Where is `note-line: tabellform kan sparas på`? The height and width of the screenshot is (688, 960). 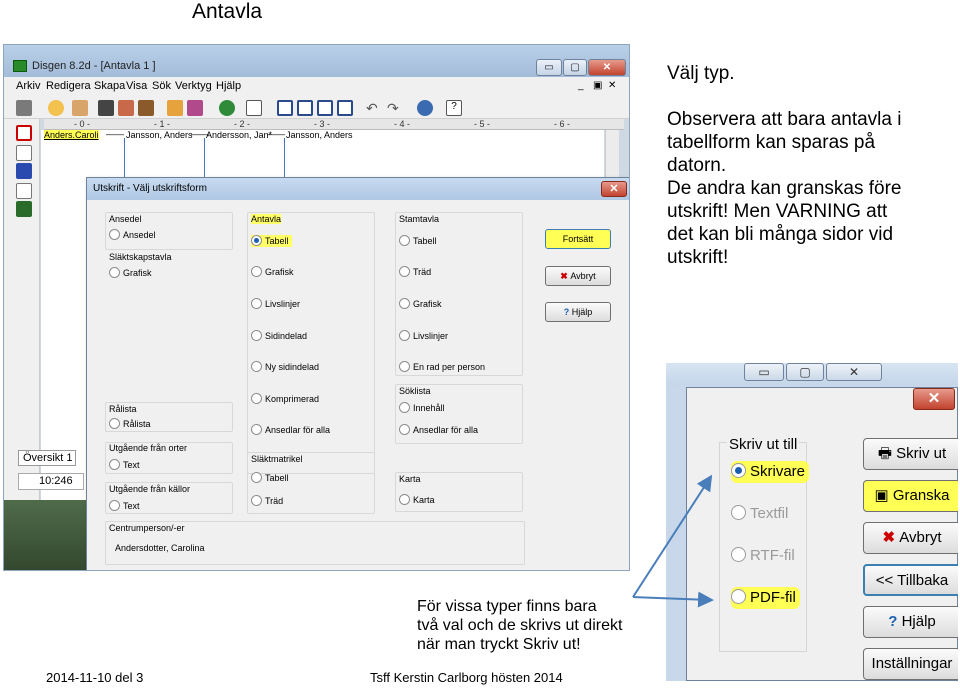
note-line: tabellform kan sparas på is located at coordinates (771, 142).